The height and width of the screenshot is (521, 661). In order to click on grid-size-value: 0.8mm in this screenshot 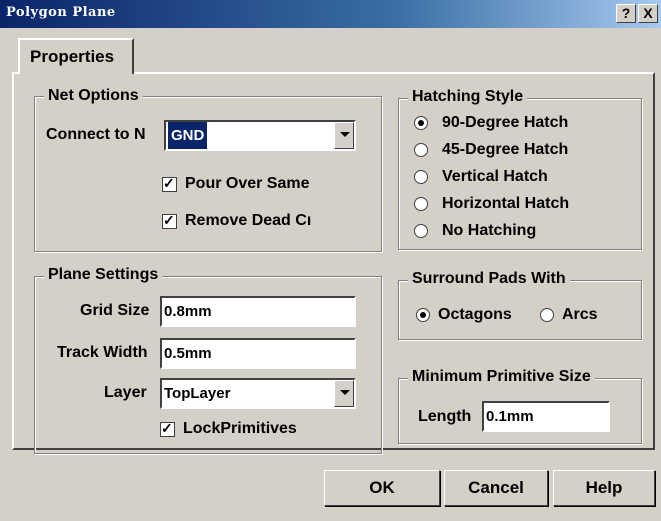, I will do `click(188, 311)`.